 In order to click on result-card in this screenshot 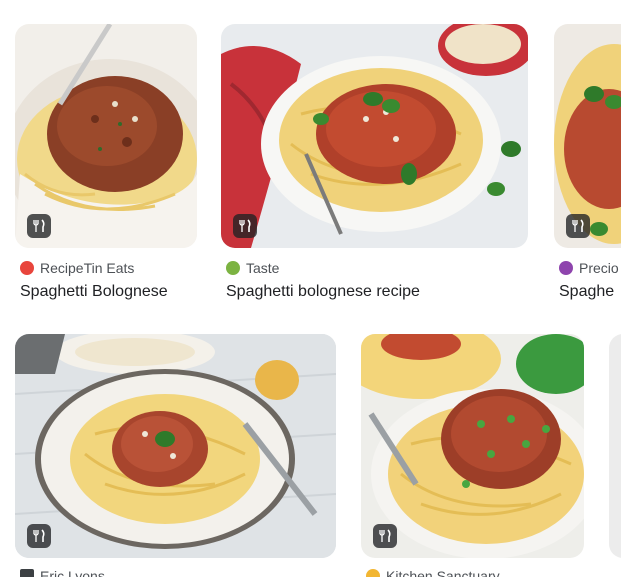, I will do `click(615, 446)`.